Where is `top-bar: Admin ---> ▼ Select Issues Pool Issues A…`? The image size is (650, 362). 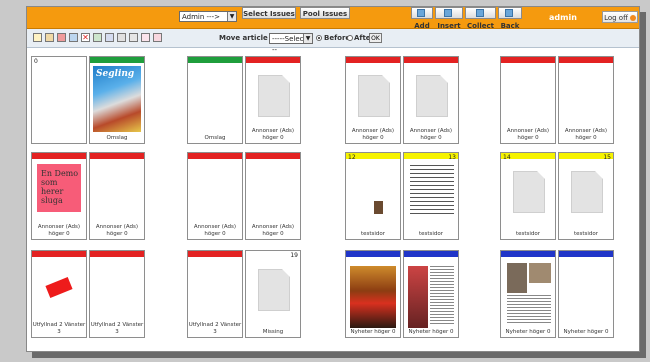 top-bar: Admin ---> ▼ Select Issues Pool Issues A… is located at coordinates (333, 18).